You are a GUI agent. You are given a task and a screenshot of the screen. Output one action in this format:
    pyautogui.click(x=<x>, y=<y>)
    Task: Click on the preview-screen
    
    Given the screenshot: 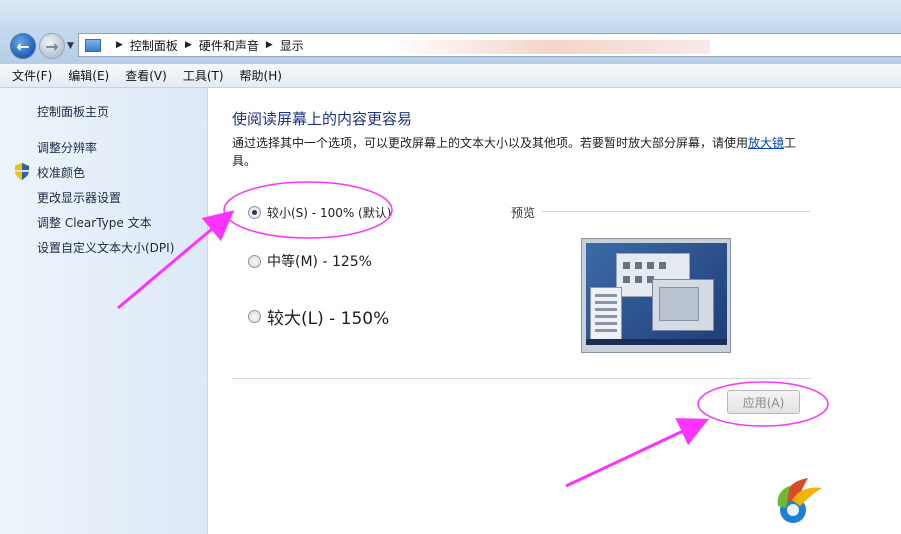 What is the action you would take?
    pyautogui.click(x=656, y=294)
    